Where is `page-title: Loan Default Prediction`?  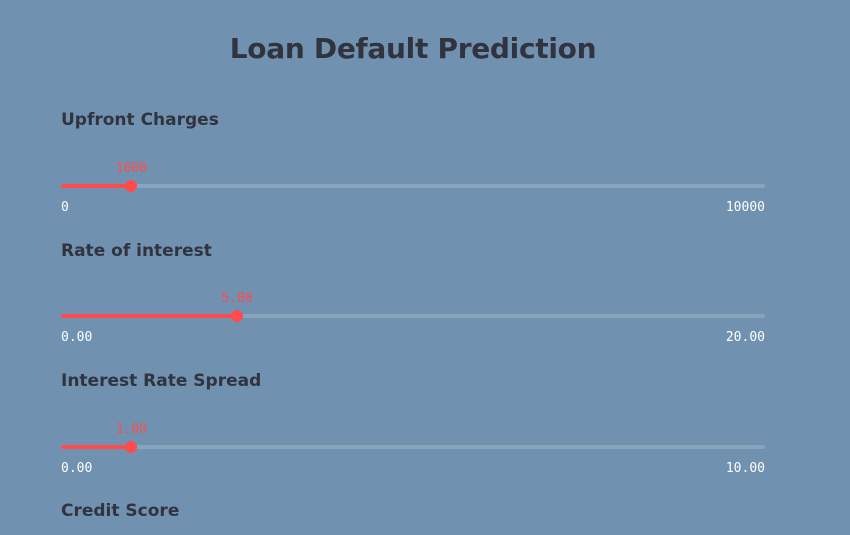
page-title: Loan Default Prediction is located at coordinates (413, 48).